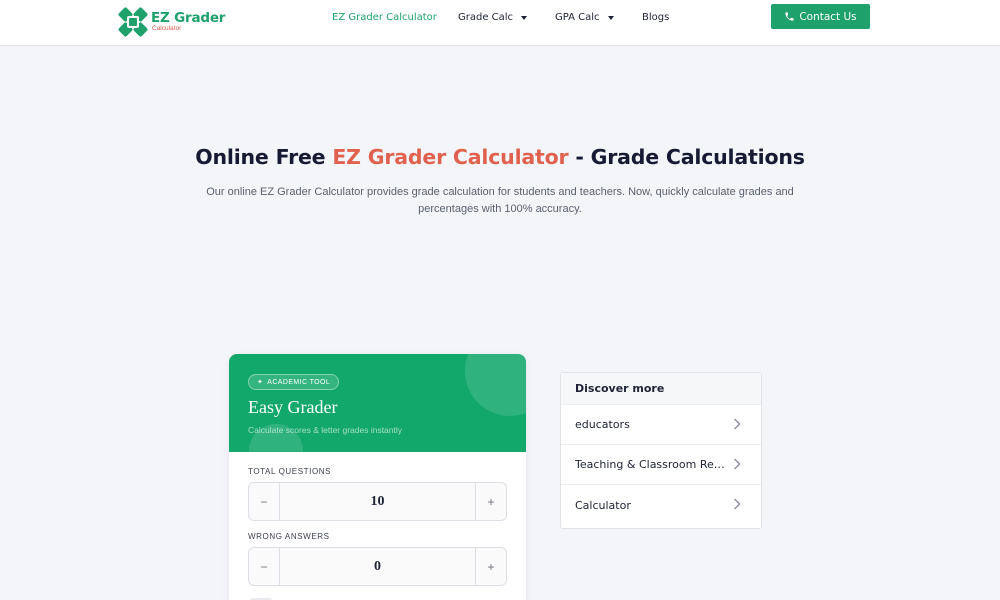 The image size is (1000, 600). Describe the element at coordinates (290, 471) in the screenshot. I see `total-questions-label: TOTAL QUESTIONS` at that location.